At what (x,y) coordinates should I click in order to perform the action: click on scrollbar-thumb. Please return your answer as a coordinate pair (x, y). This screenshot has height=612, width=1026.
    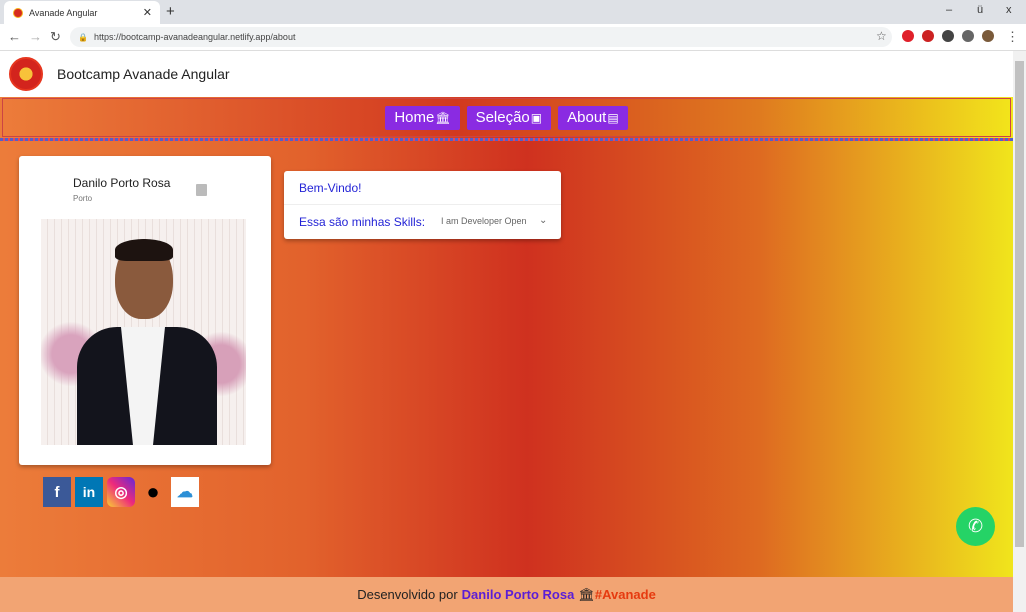
    Looking at the image, I should click on (1019, 304).